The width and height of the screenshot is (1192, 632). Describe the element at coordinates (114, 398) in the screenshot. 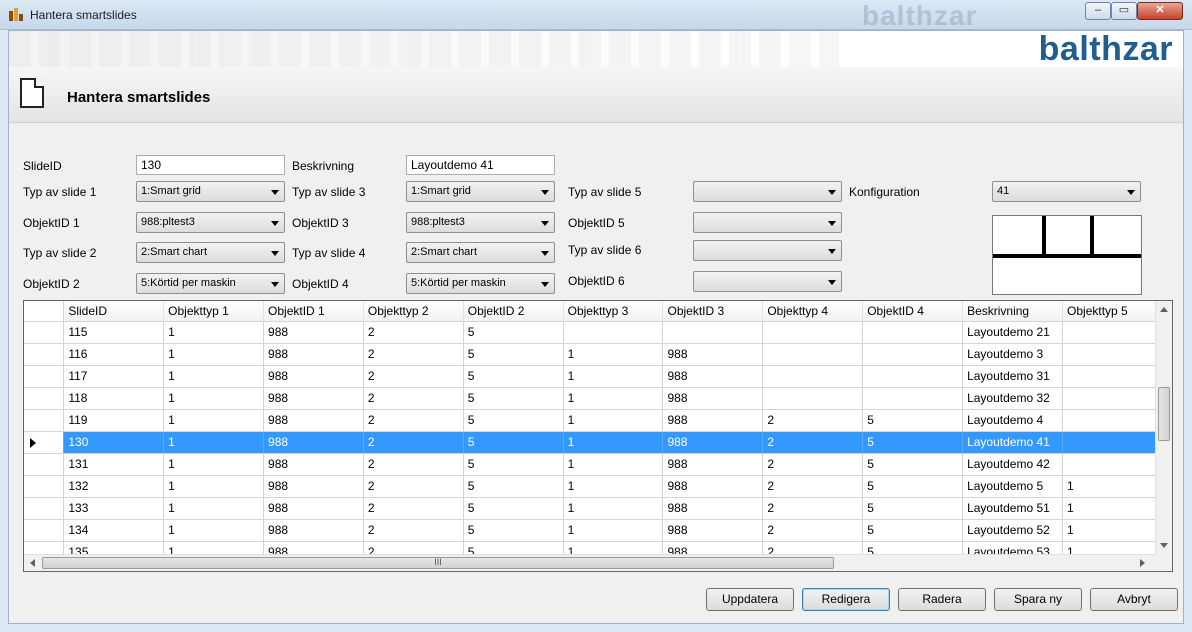

I see `table-cell: 118` at that location.